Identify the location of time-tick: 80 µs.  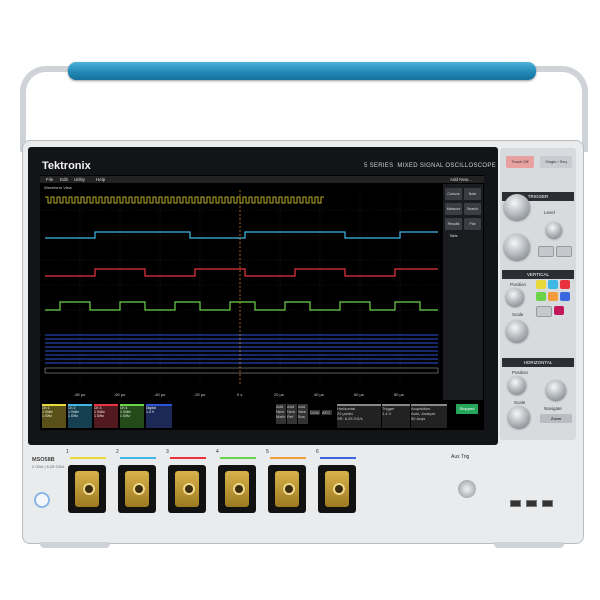
(399, 394).